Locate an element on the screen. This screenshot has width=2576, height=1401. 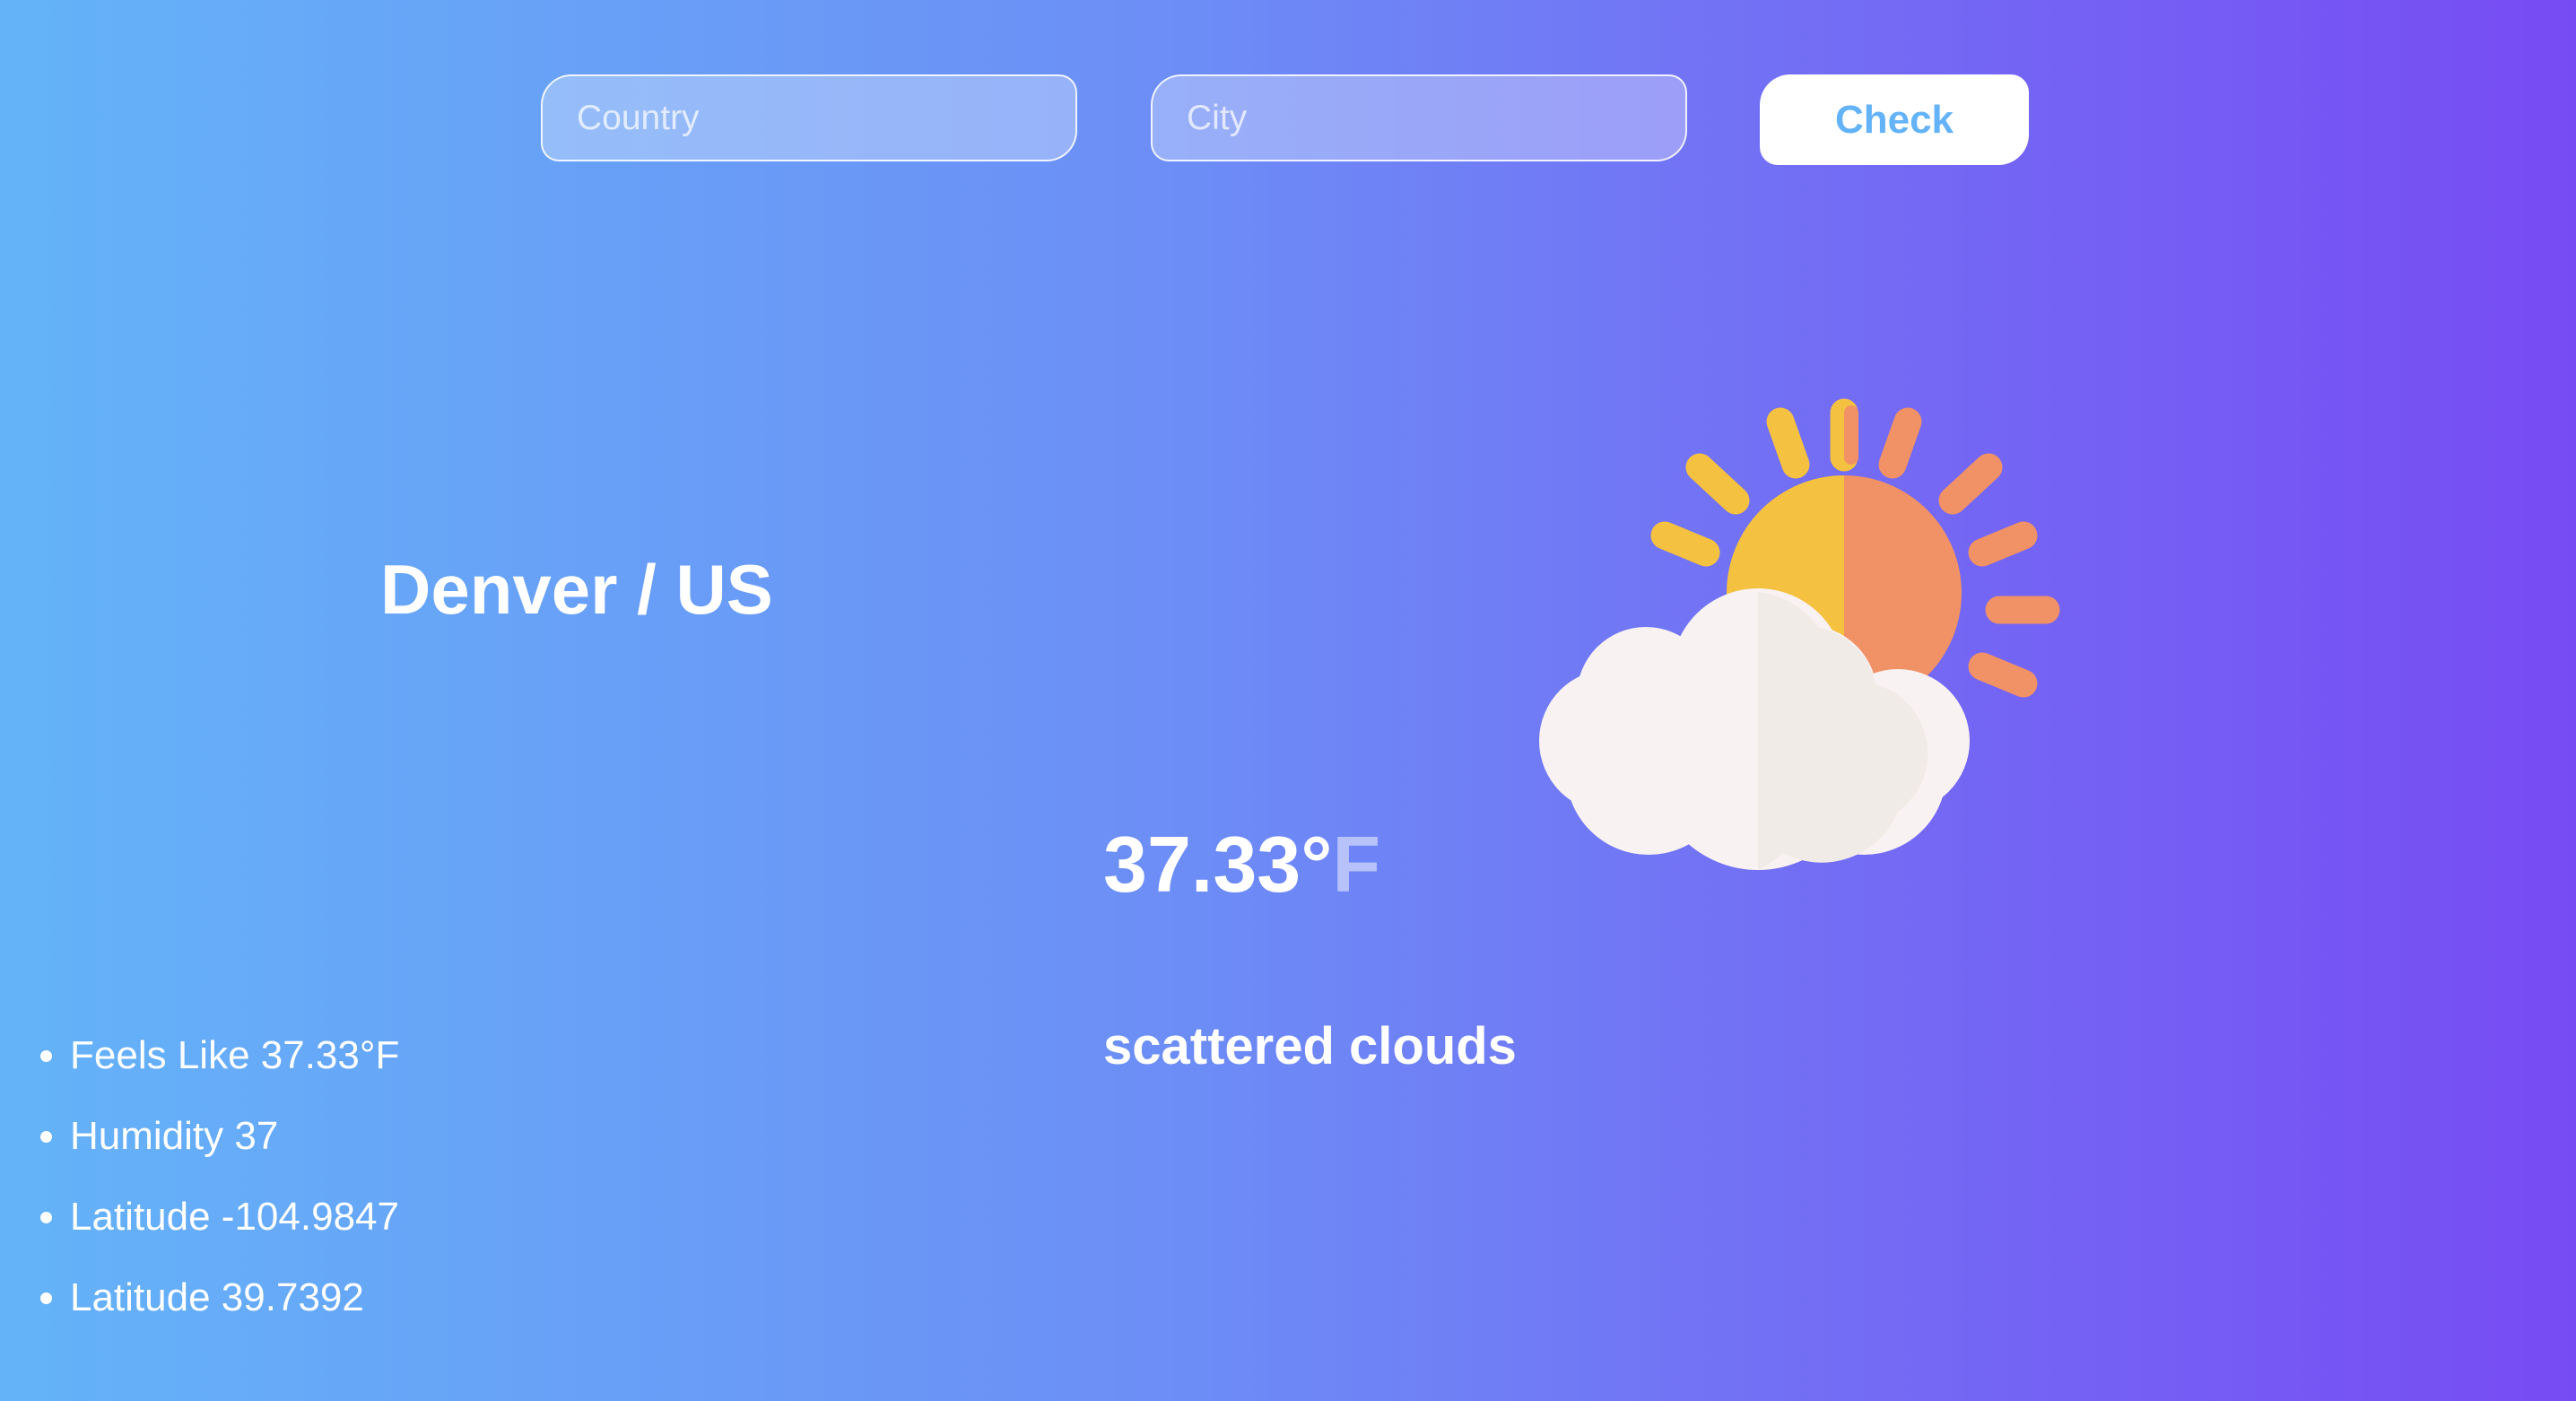
search-bar: Check is located at coordinates (1288, 119).